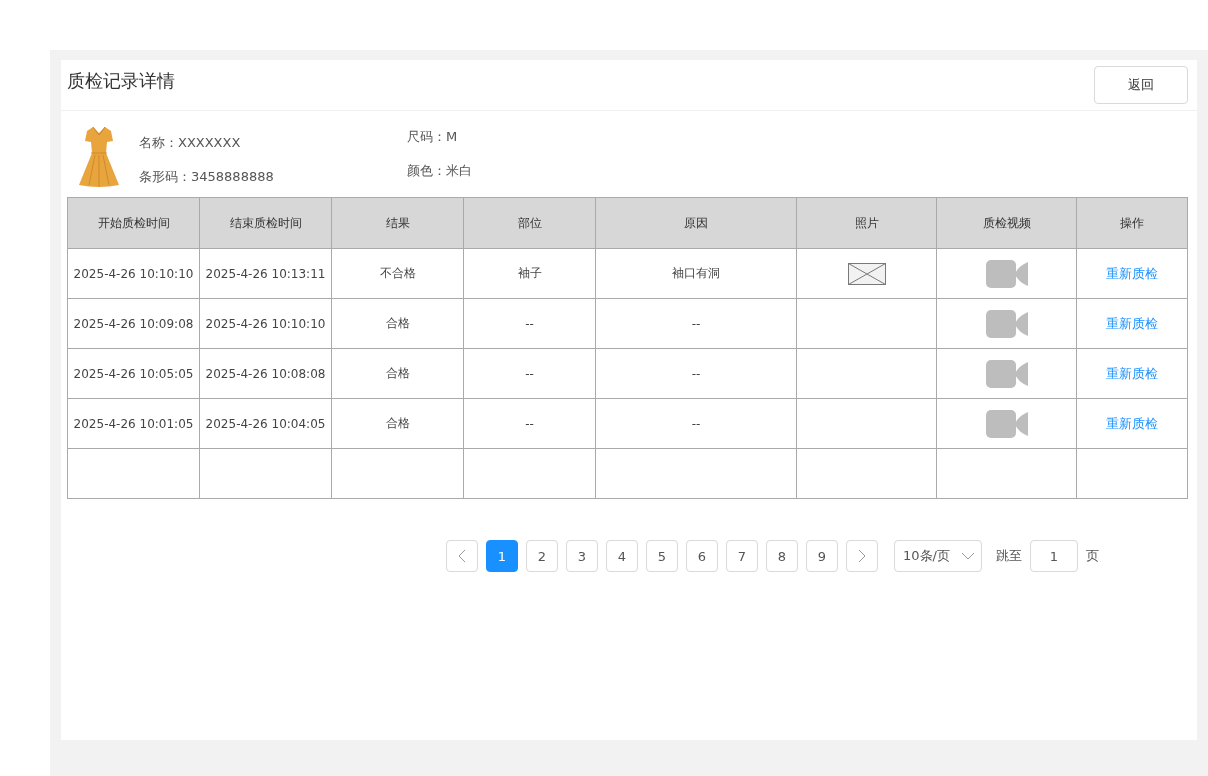 The height and width of the screenshot is (776, 1208). I want to click on table-cell: 2025-4-26 10:13:11, so click(266, 274).